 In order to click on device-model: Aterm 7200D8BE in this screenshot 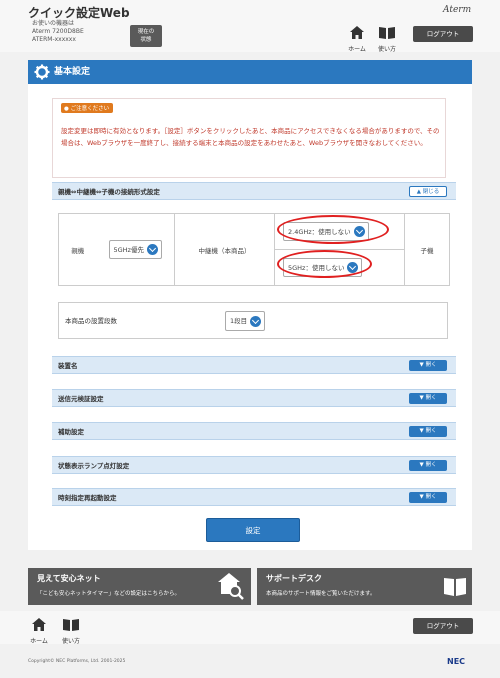, I will do `click(58, 31)`.